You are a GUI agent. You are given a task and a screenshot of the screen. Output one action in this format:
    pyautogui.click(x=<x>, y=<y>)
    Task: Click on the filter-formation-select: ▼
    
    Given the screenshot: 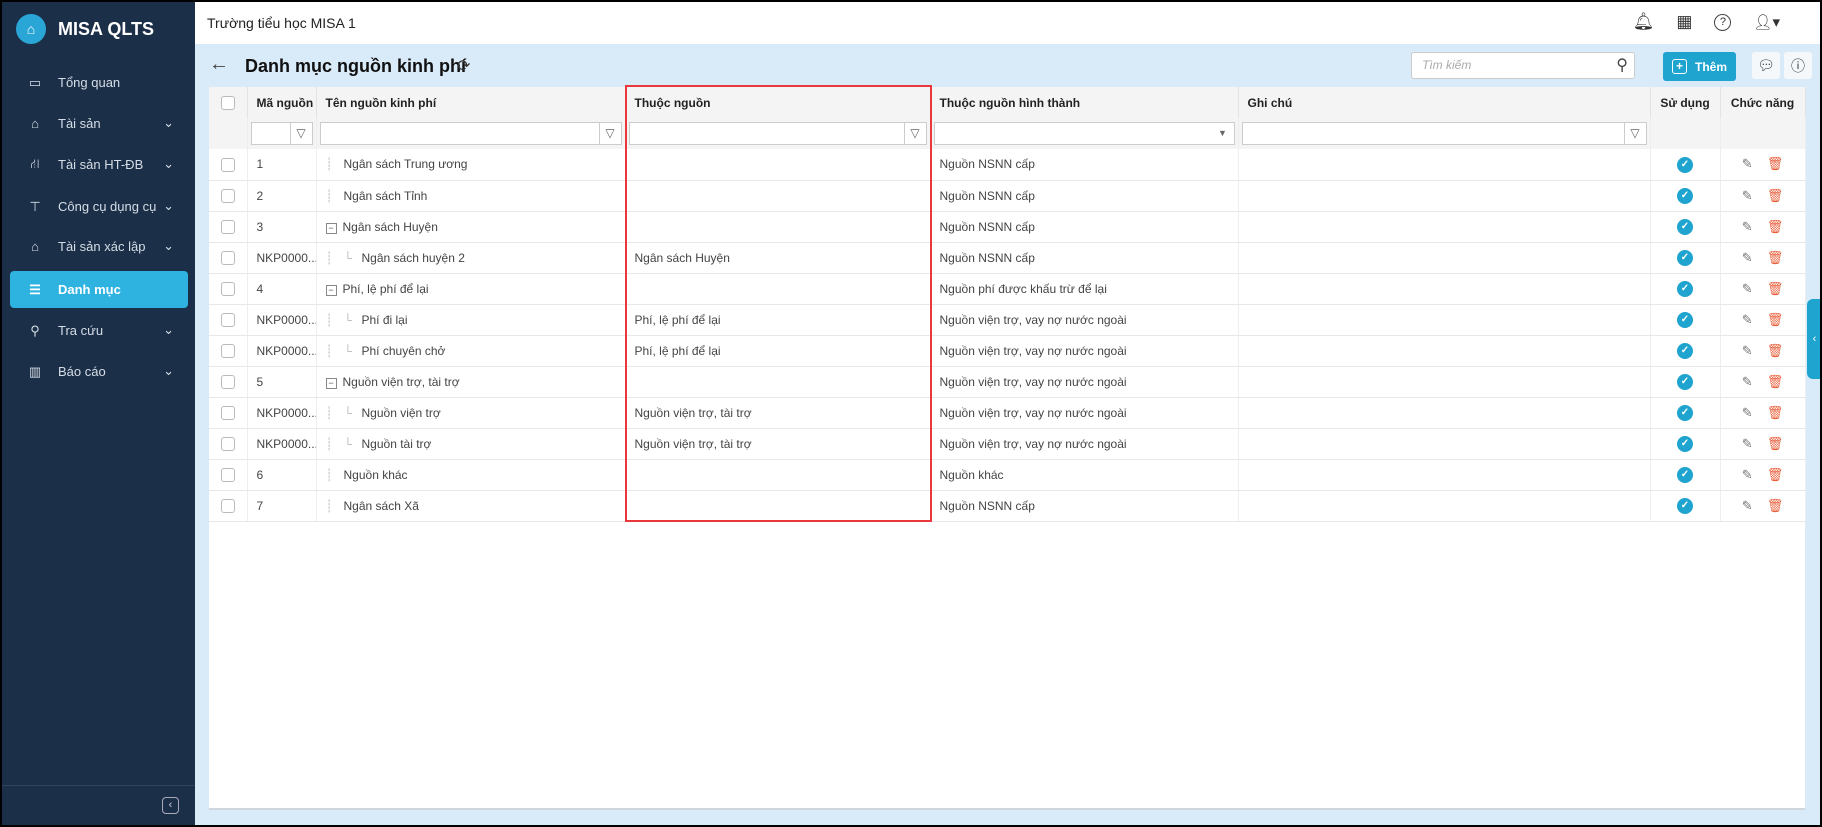 What is the action you would take?
    pyautogui.click(x=1084, y=133)
    